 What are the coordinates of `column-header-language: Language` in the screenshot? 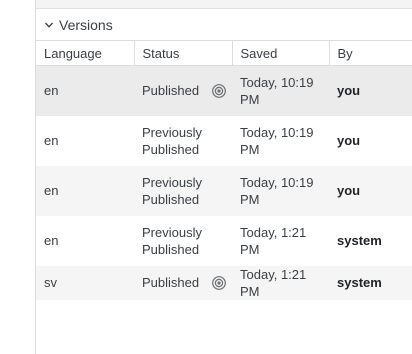 It's located at (85, 53).